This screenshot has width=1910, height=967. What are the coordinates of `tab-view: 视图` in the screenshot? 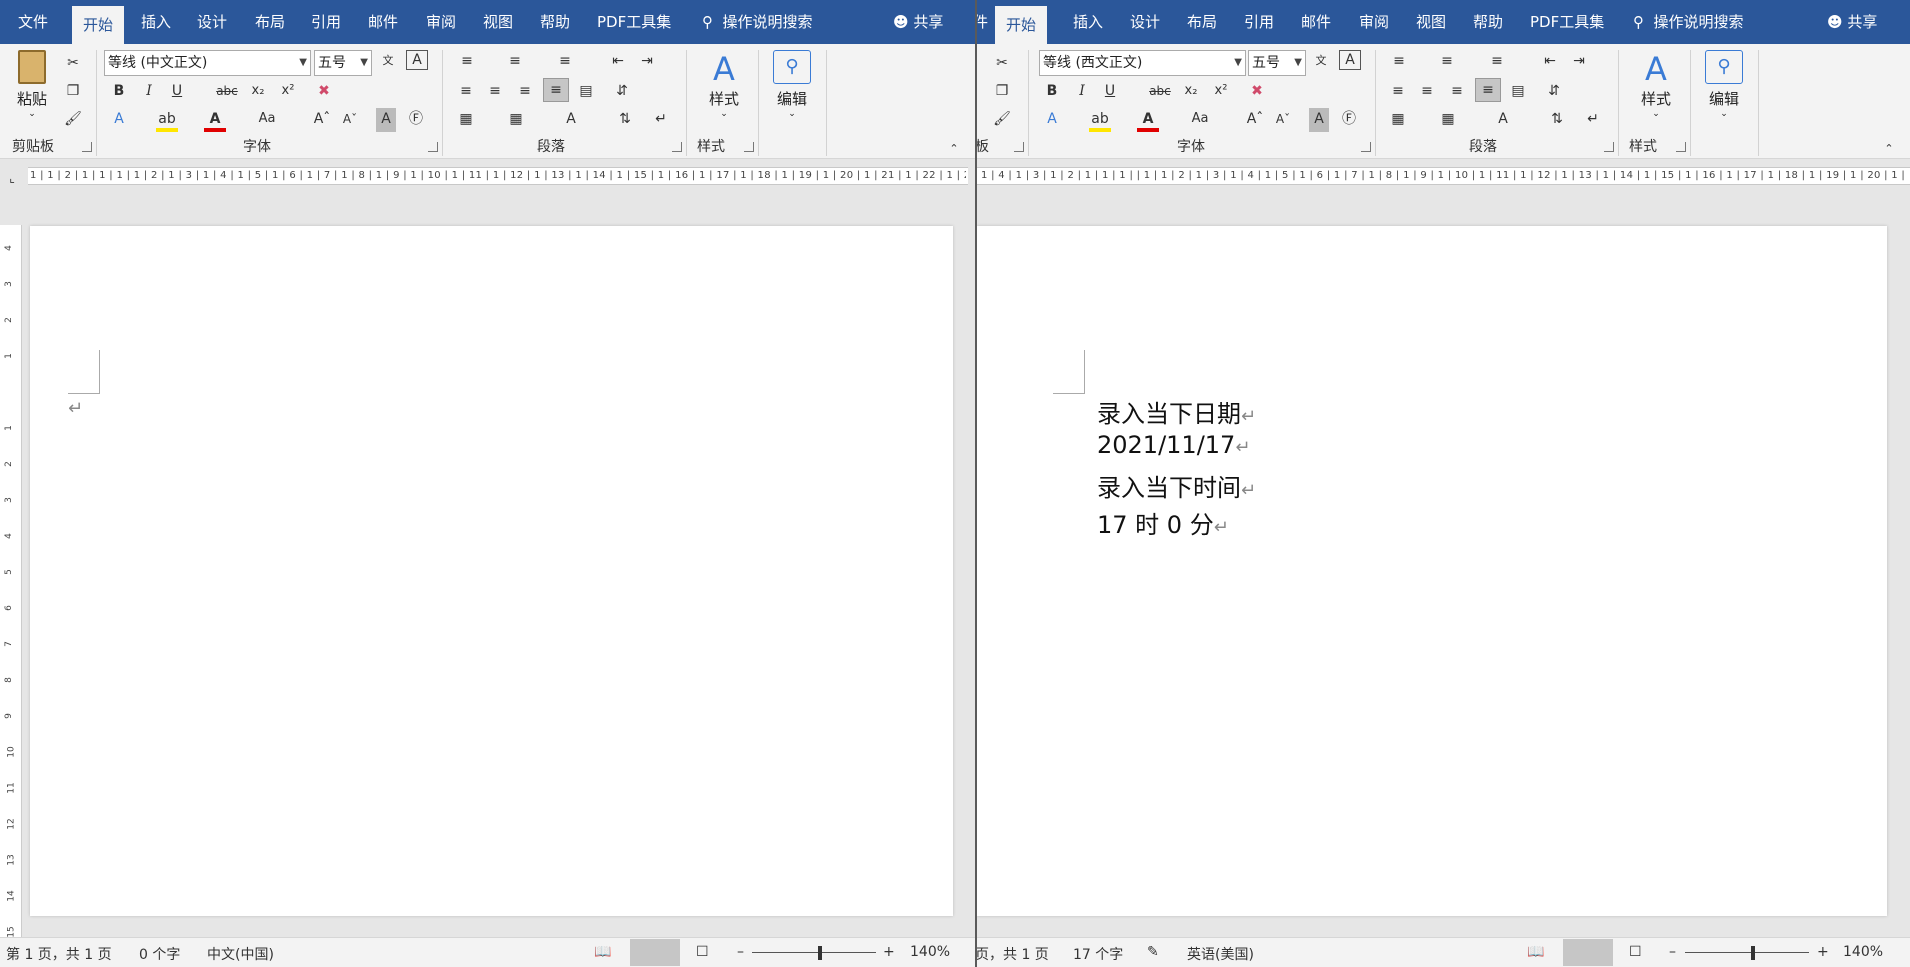 It's located at (1431, 22).